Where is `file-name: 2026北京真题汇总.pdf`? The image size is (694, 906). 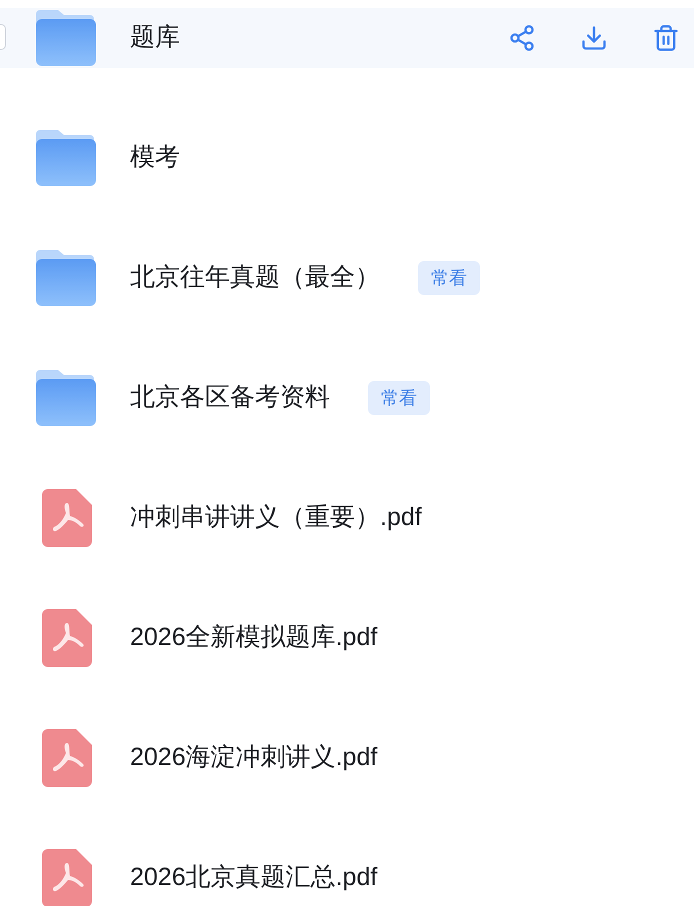
file-name: 2026北京真题汇总.pdf is located at coordinates (254, 878).